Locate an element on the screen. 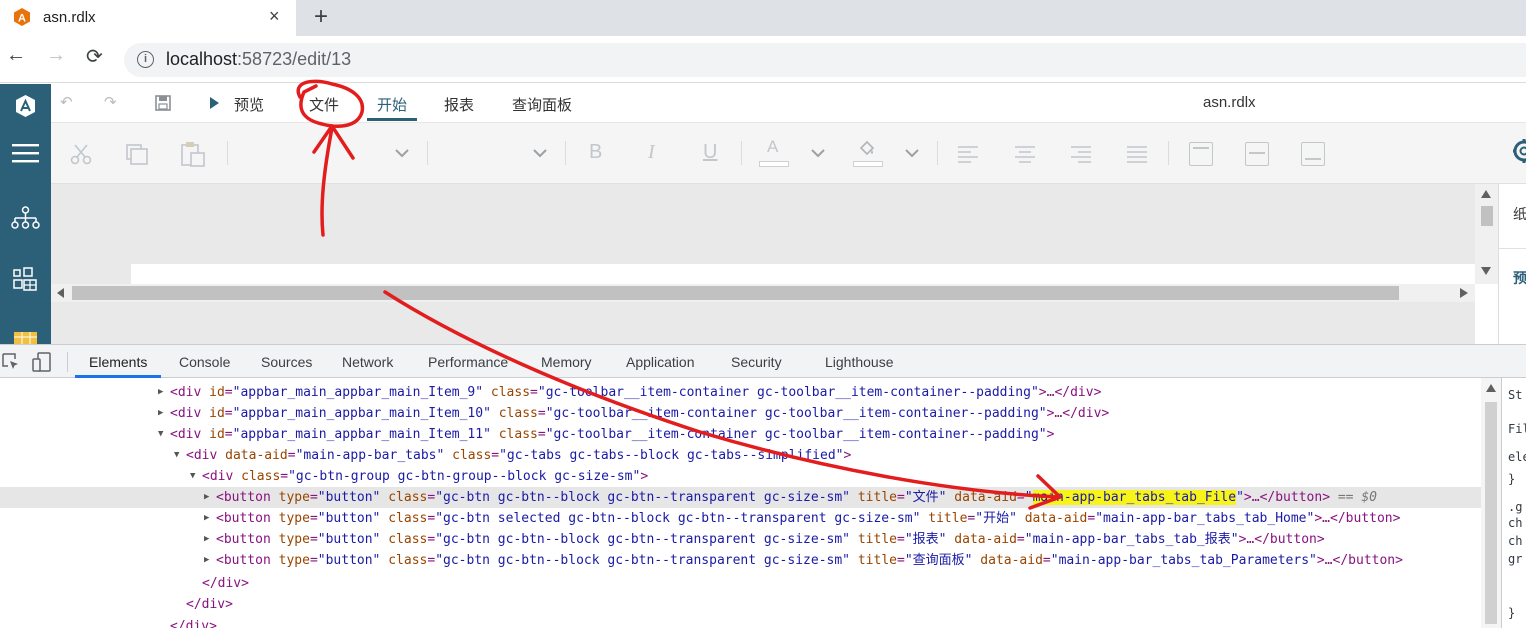  align-right-icon is located at coordinates (1081, 154).